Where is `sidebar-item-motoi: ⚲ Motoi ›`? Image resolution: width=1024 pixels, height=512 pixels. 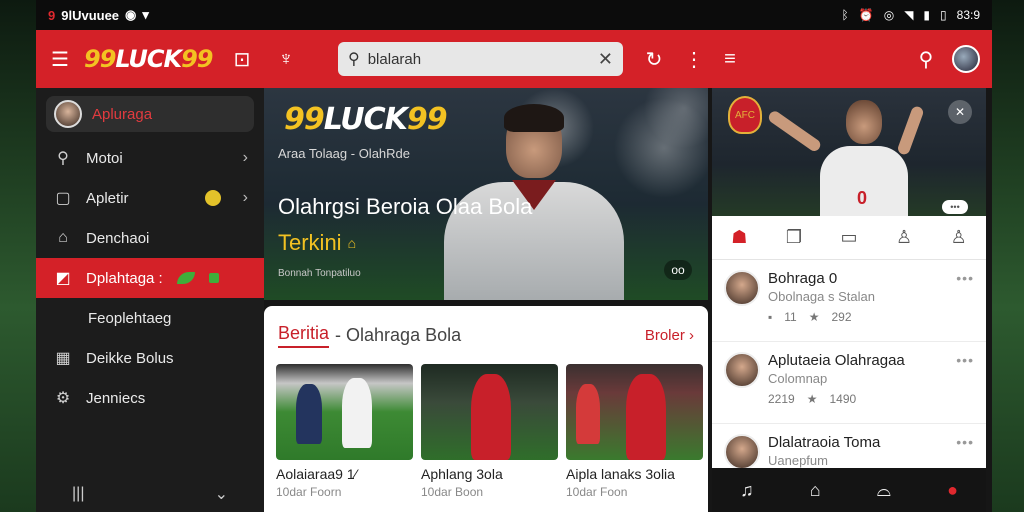 sidebar-item-motoi: ⚲ Motoi › is located at coordinates (150, 158).